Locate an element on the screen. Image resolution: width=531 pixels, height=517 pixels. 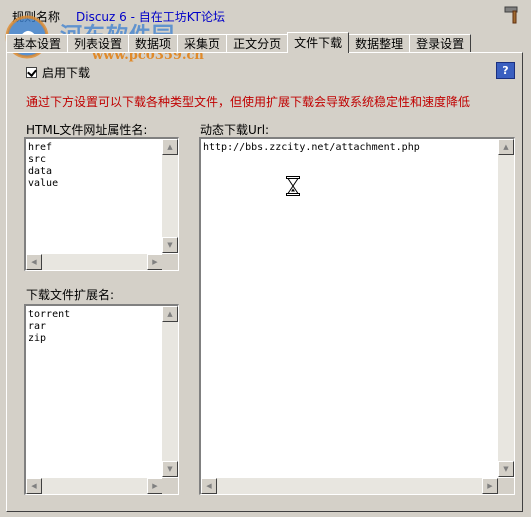
tab-collect-page: 采集页 is located at coordinates (202, 43).